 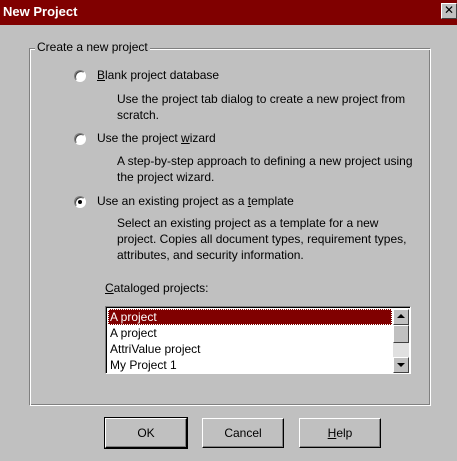 I want to click on close-icon: ✕, so click(x=449, y=10).